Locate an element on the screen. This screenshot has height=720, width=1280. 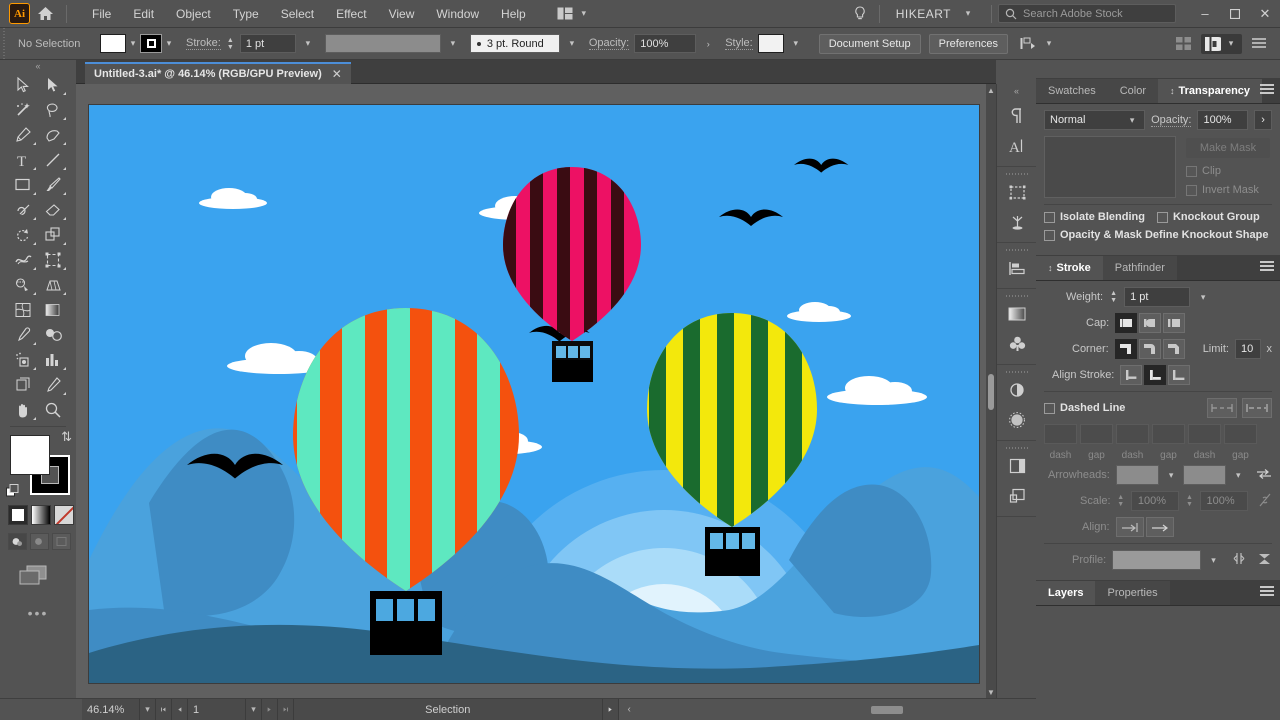
eyedropper-tool is located at coordinates (23, 334).